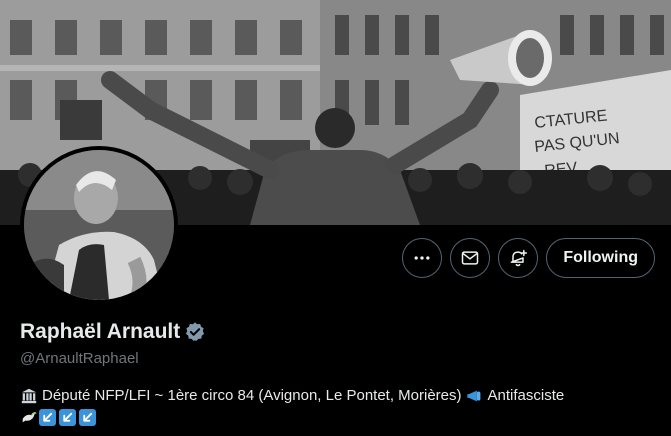 This screenshot has height=436, width=671. What do you see at coordinates (475, 396) in the screenshot?
I see `megaphone-icon` at bounding box center [475, 396].